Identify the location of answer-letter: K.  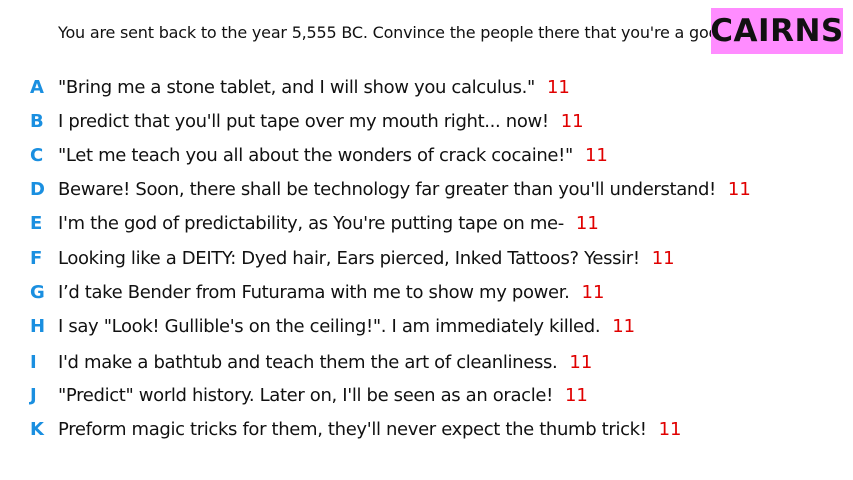
(37, 429).